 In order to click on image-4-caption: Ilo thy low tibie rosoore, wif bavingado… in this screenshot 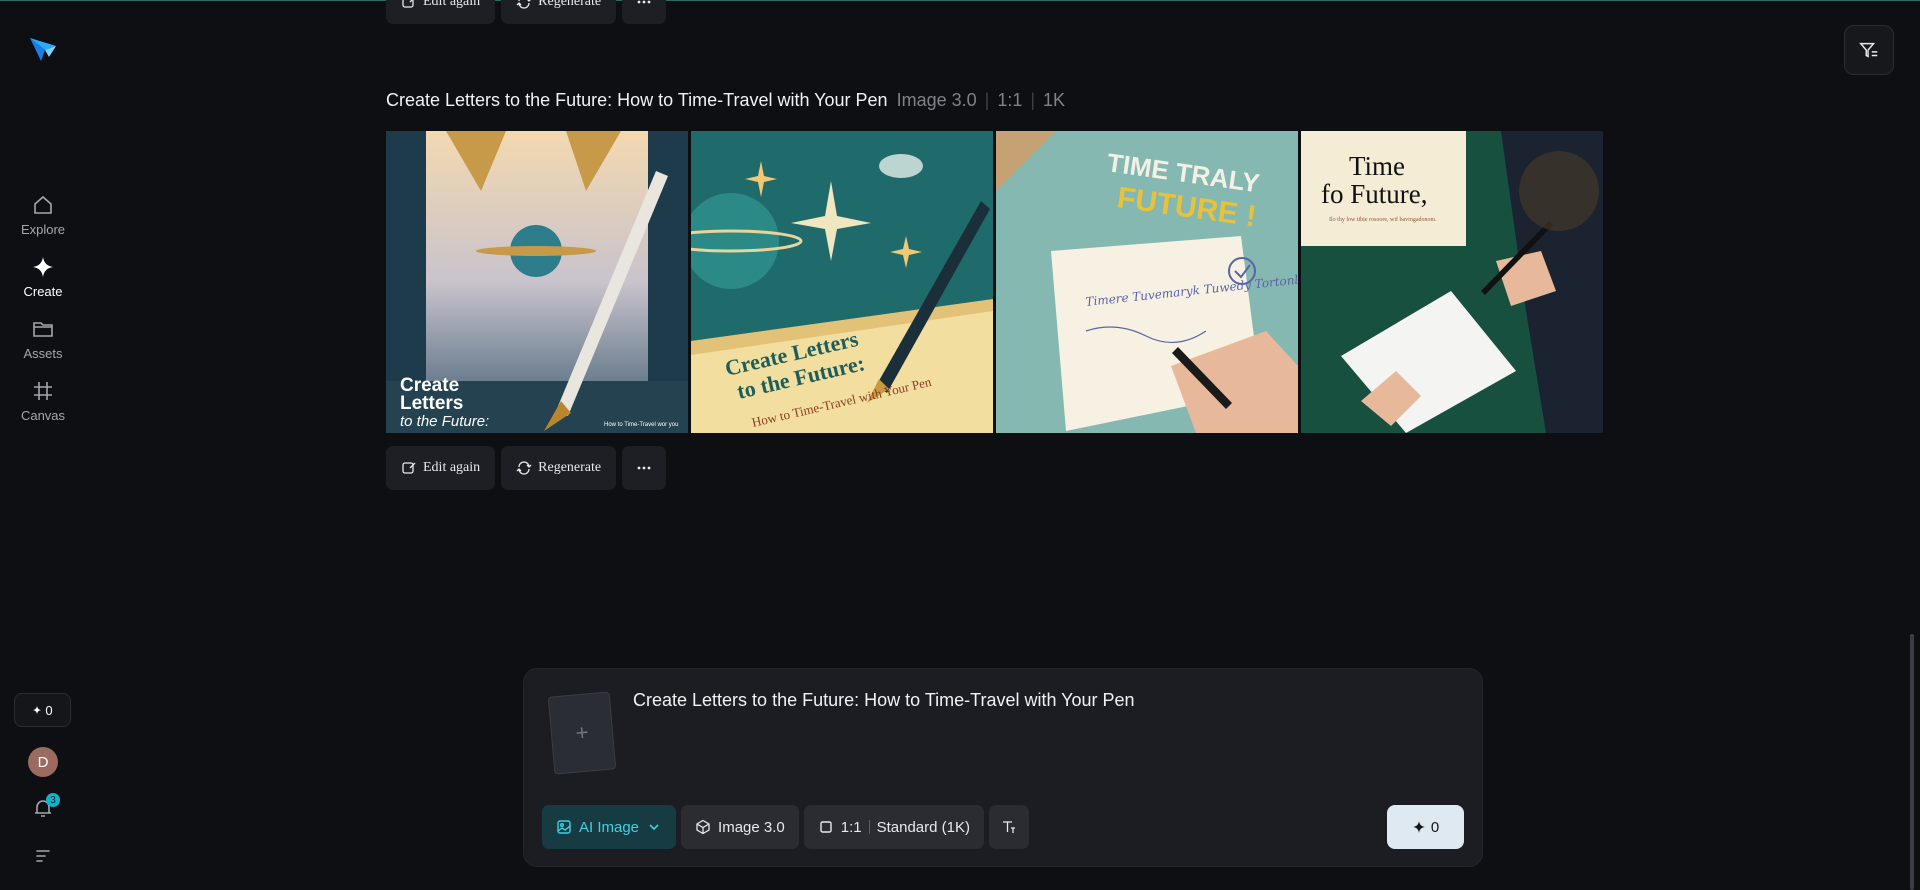, I will do `click(1383, 219)`.